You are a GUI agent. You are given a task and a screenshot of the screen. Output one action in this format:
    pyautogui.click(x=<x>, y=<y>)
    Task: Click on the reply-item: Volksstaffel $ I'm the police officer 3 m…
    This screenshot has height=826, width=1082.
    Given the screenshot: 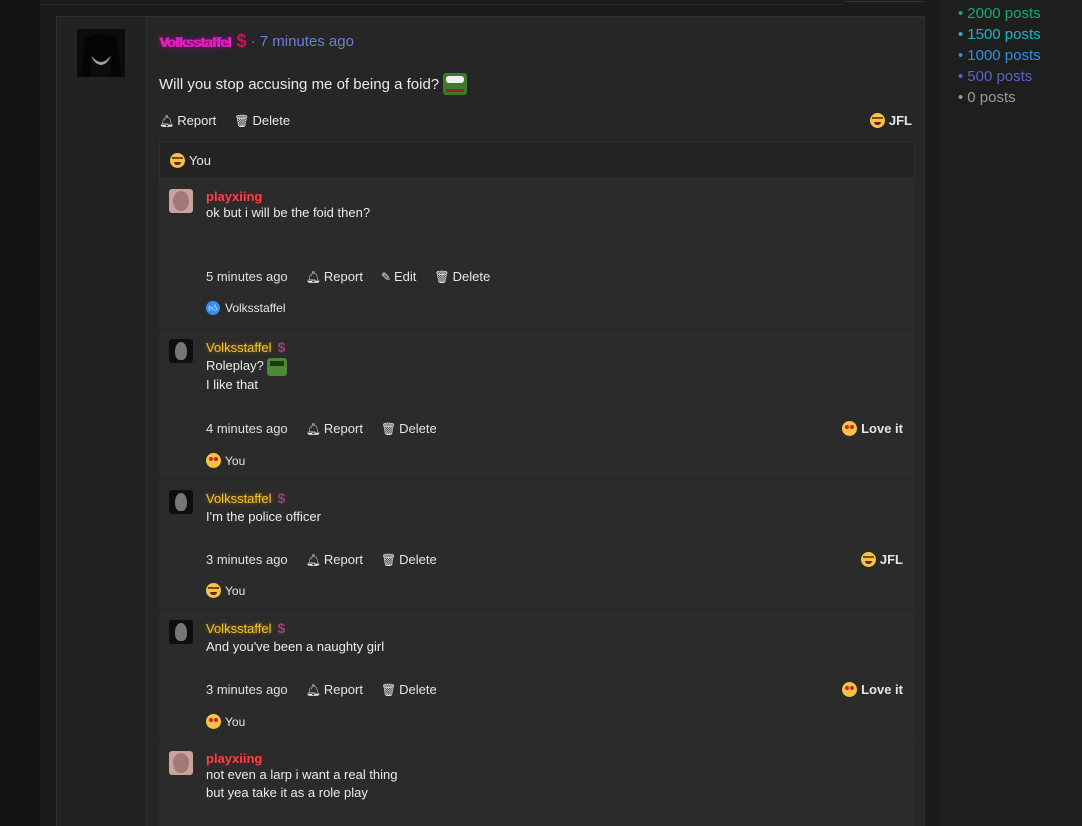 What is the action you would take?
    pyautogui.click(x=537, y=545)
    